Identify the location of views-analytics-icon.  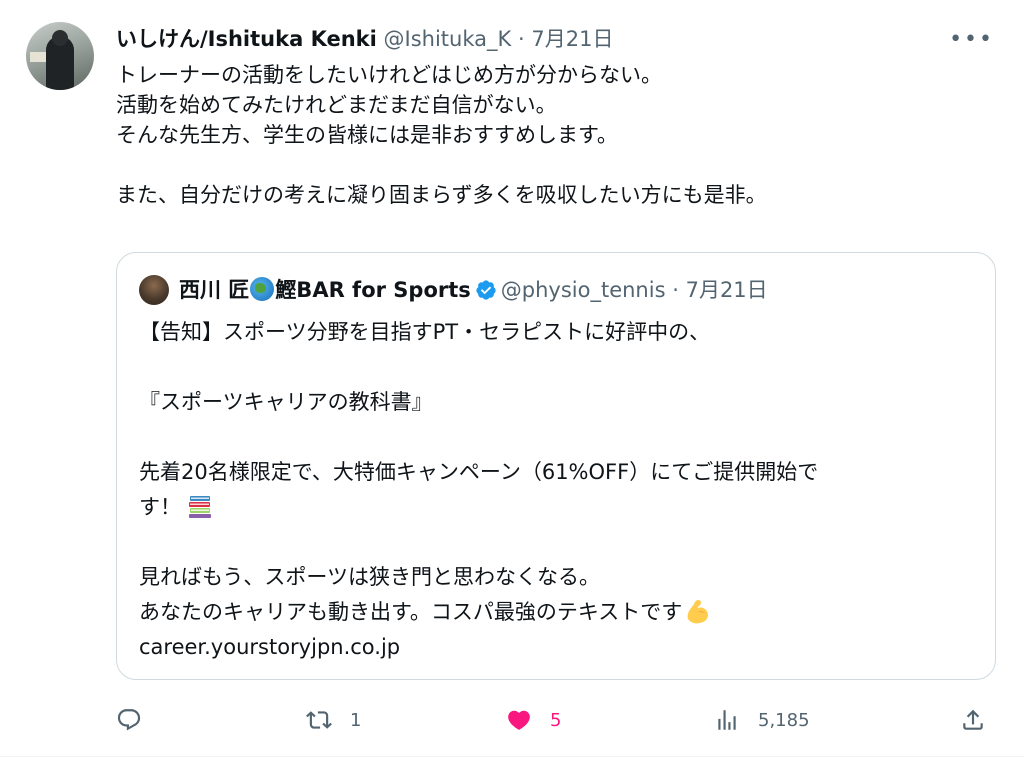
(727, 720).